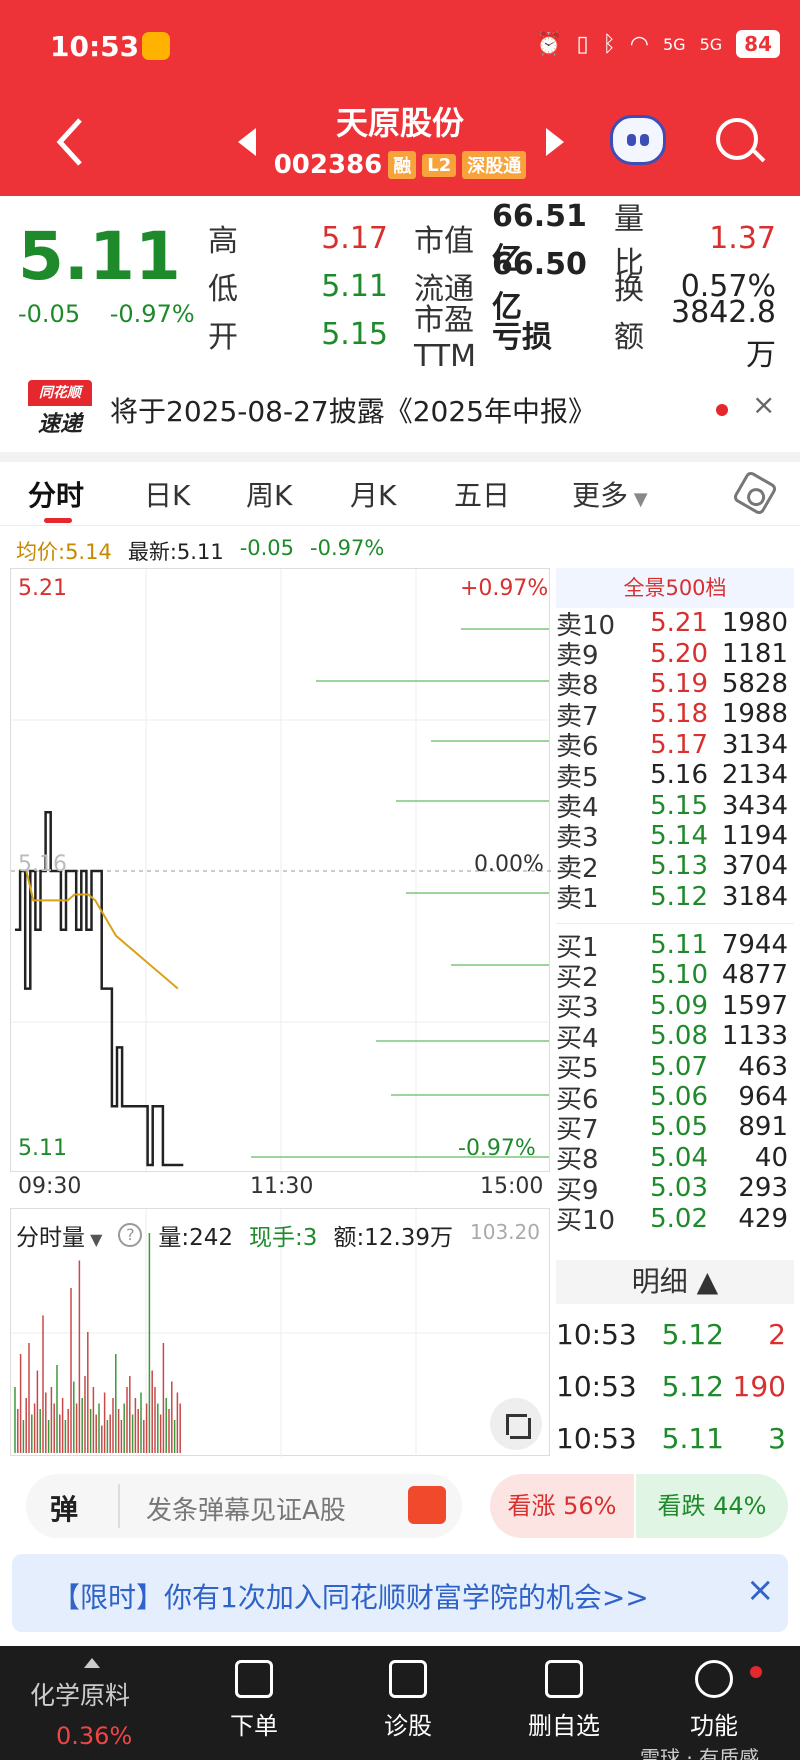 This screenshot has width=800, height=1760. What do you see at coordinates (679, 866) in the screenshot?
I see `level-price: 5.13` at bounding box center [679, 866].